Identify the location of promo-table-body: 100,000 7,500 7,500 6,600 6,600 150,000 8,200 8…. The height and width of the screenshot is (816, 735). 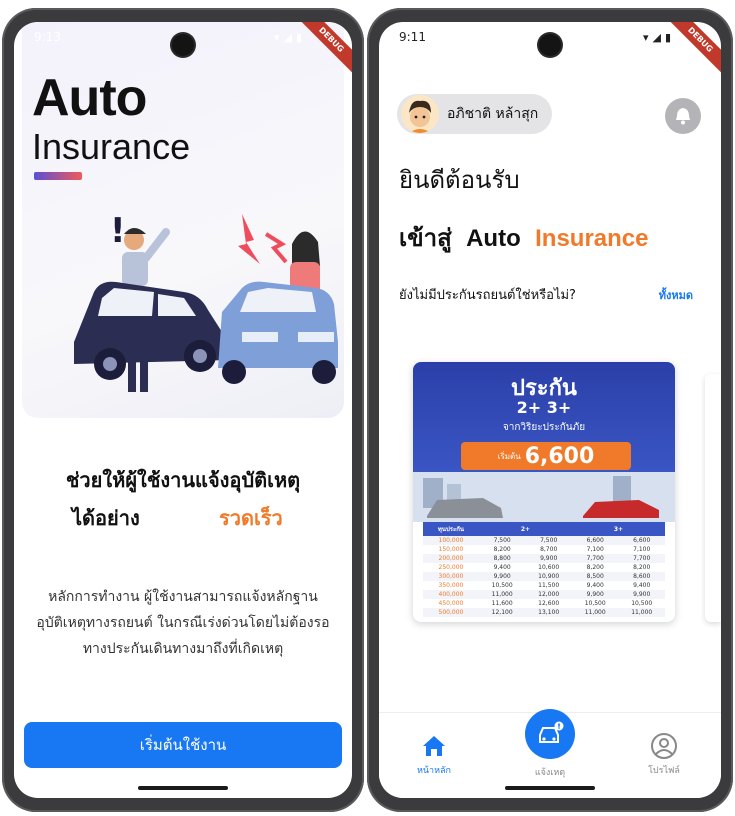
(544, 576).